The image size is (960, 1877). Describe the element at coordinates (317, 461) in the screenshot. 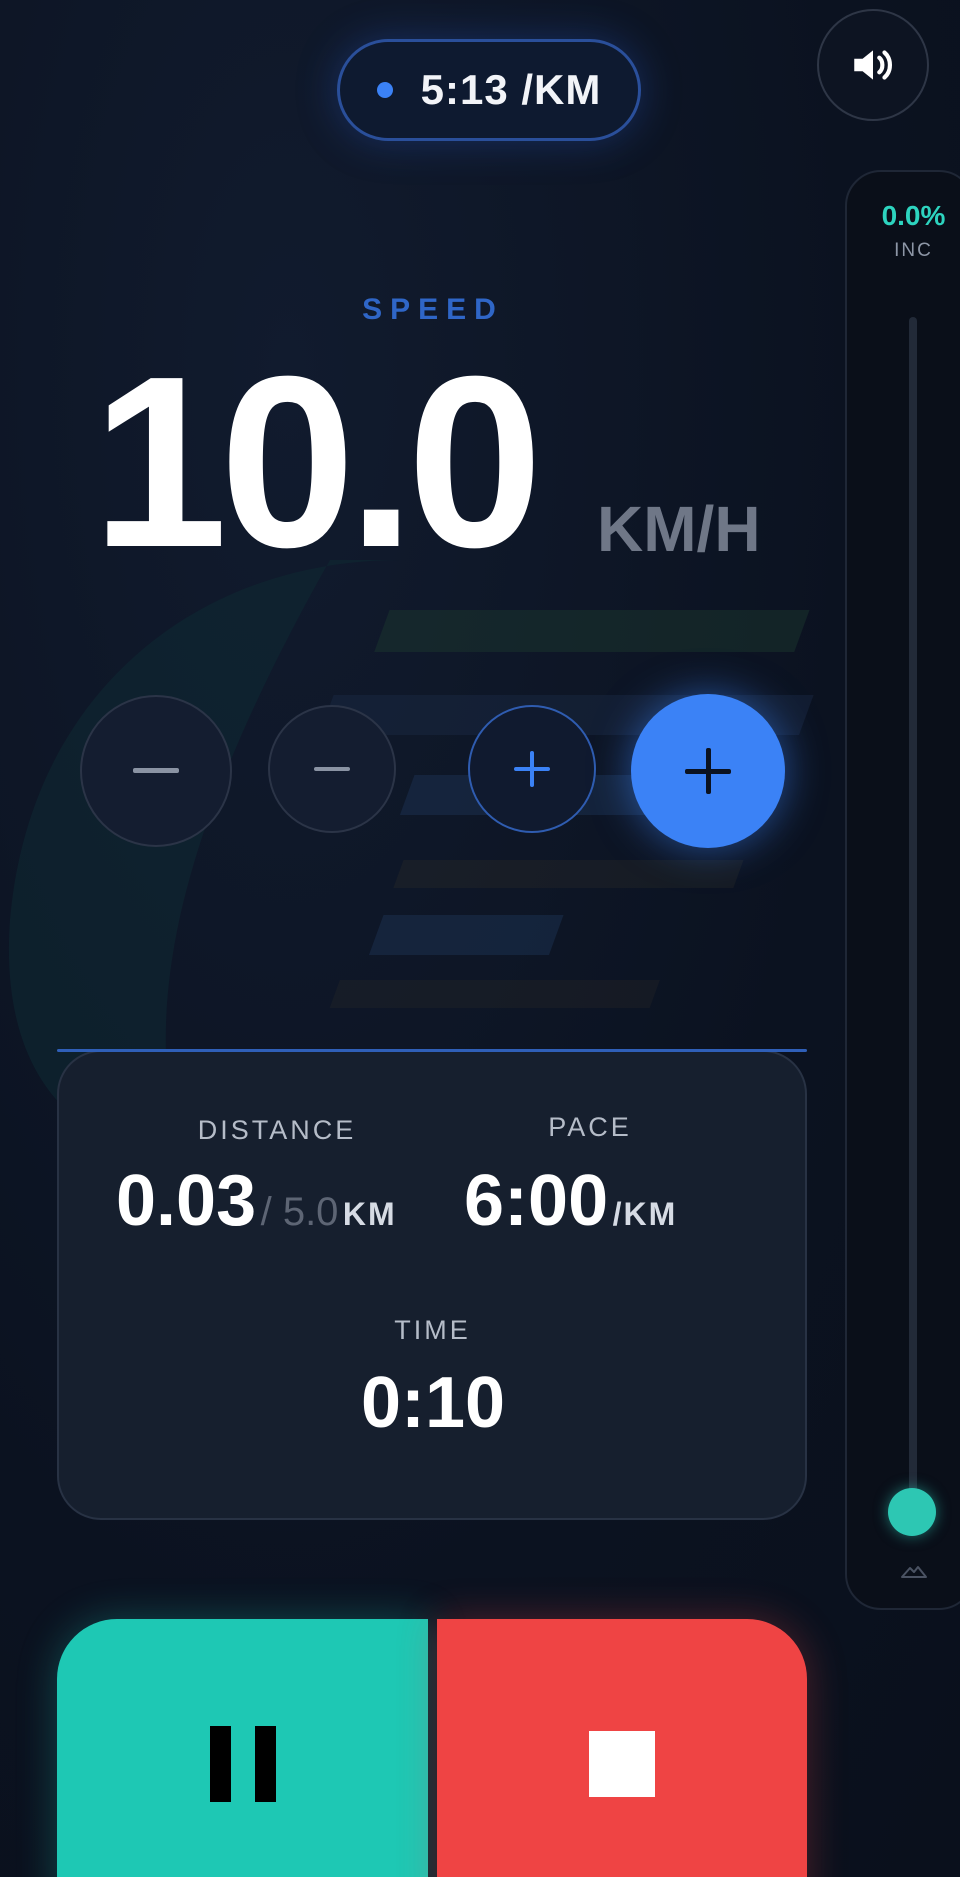

I see `speed-value: 10.0` at that location.